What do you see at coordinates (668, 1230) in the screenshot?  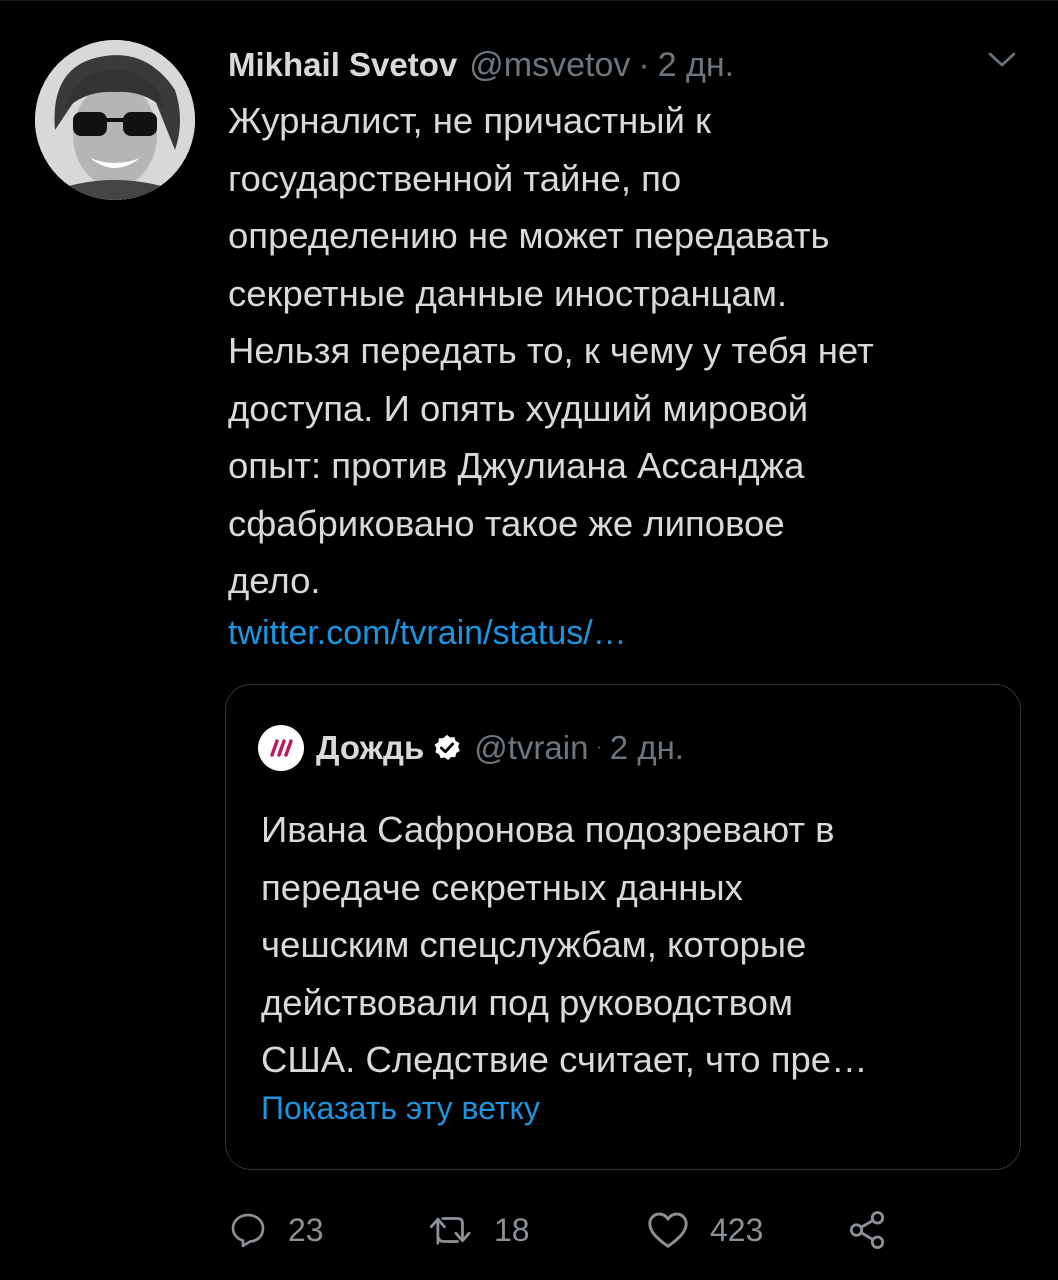 I see `heart-icon` at bounding box center [668, 1230].